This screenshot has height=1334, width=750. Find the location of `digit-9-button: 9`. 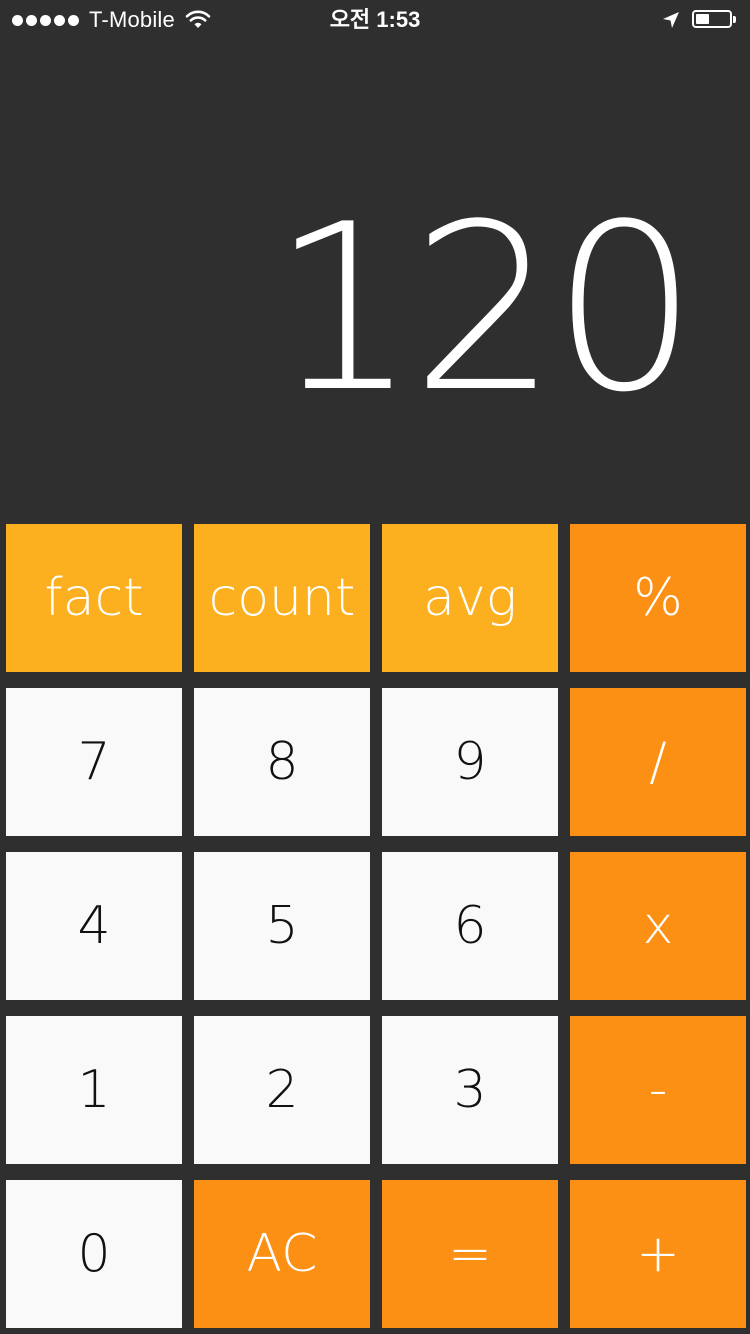

digit-9-button: 9 is located at coordinates (470, 762).